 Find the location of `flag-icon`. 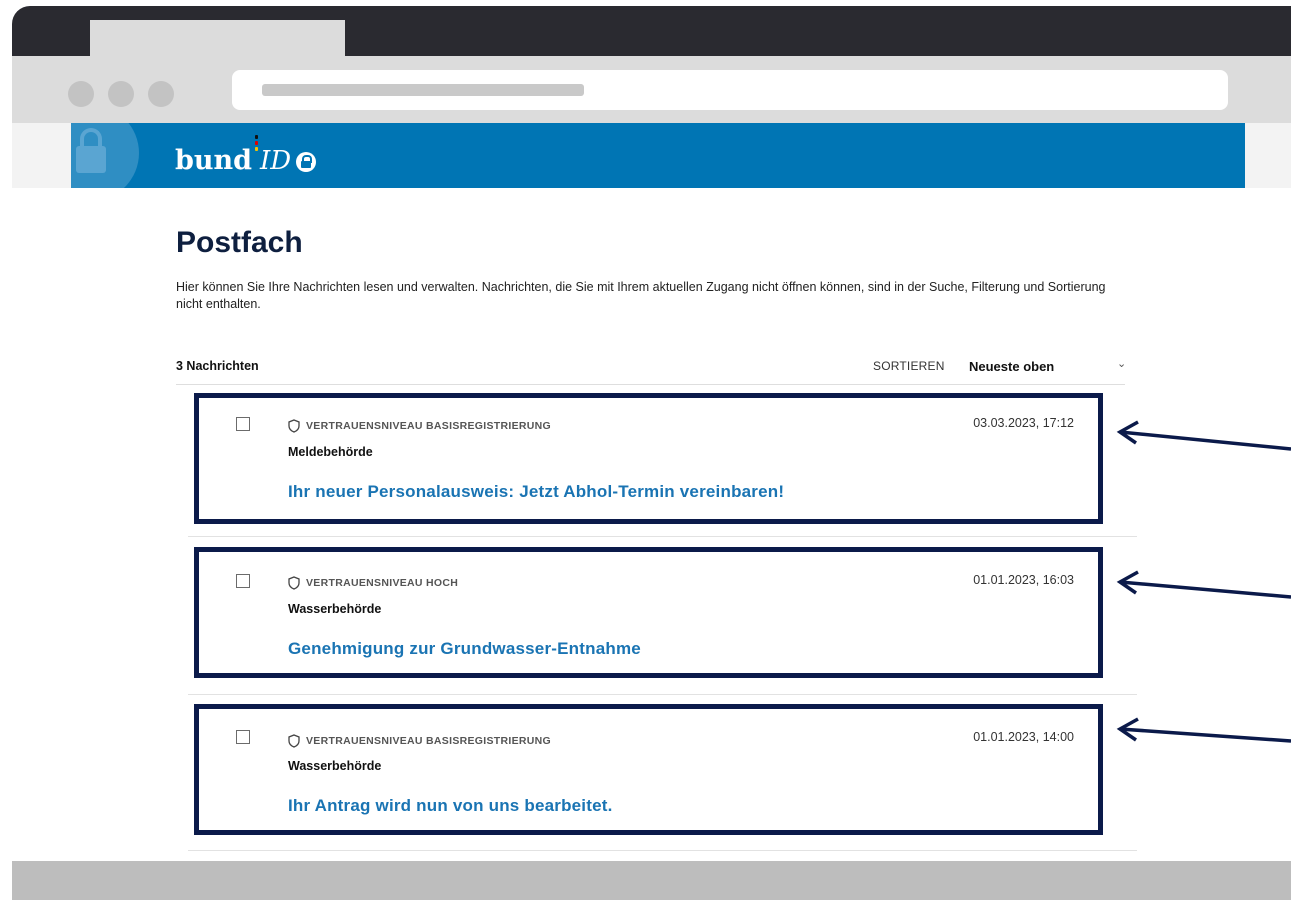

flag-icon is located at coordinates (257, 143).